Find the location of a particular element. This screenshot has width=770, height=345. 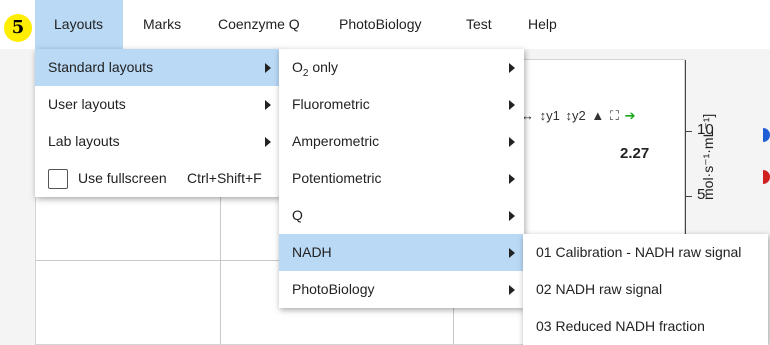

menu-item-nadh-raw-signal: 02 NADH raw signal is located at coordinates (645, 289).